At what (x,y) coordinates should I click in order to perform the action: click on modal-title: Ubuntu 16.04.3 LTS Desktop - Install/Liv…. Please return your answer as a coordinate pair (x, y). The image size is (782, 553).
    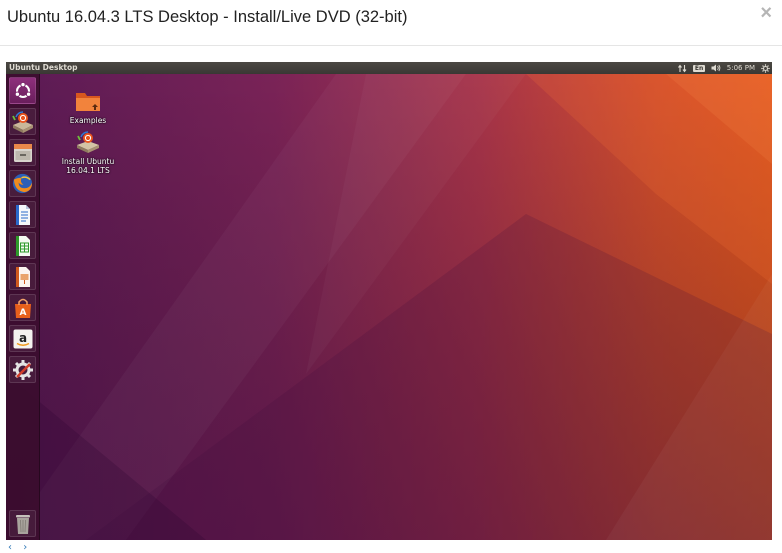
    Looking at the image, I should click on (207, 17).